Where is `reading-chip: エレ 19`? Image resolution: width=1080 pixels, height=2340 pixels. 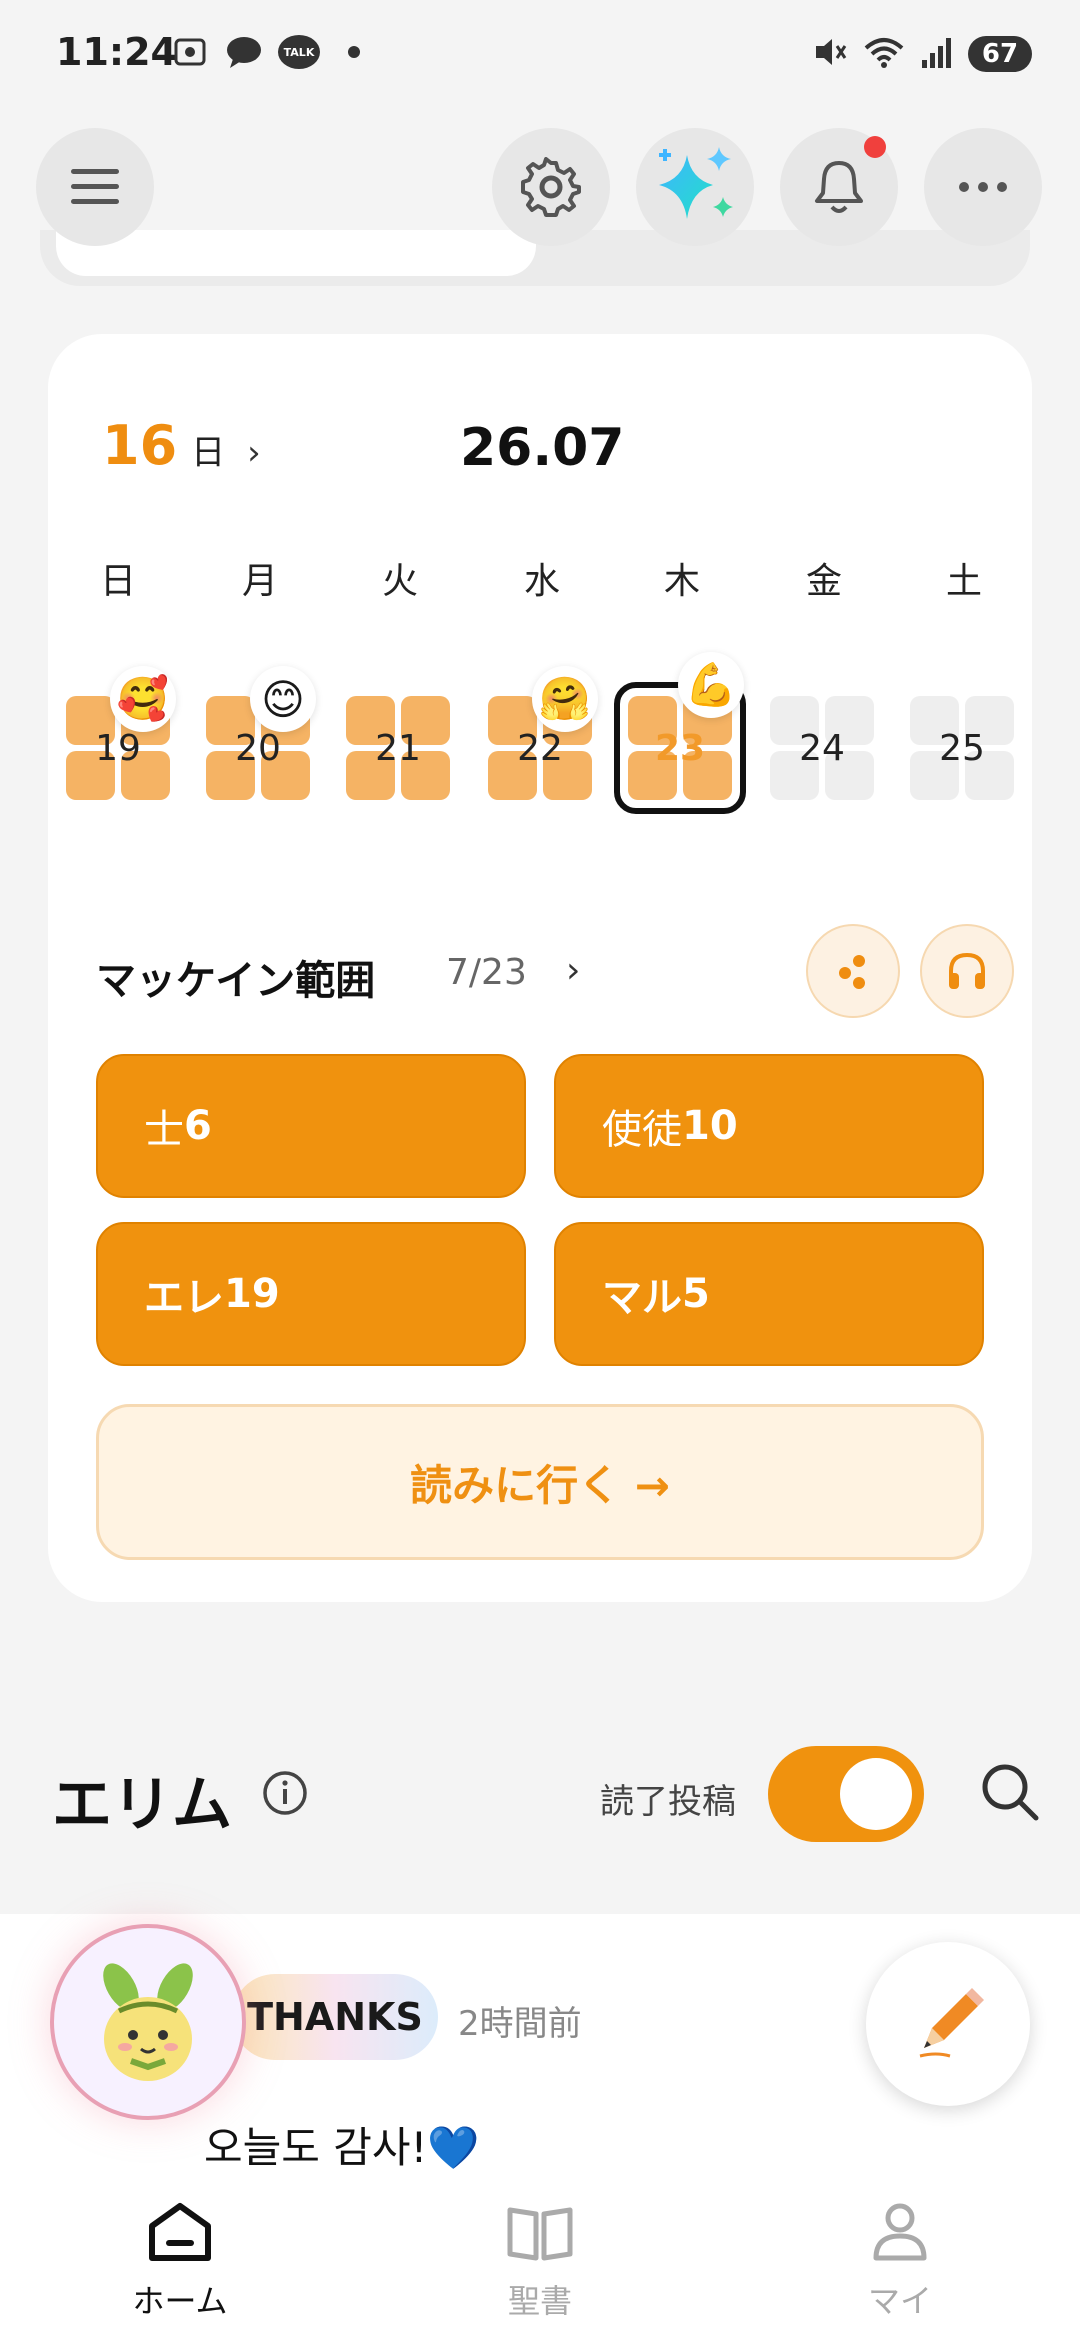
reading-chip: エレ 19 is located at coordinates (311, 1294).